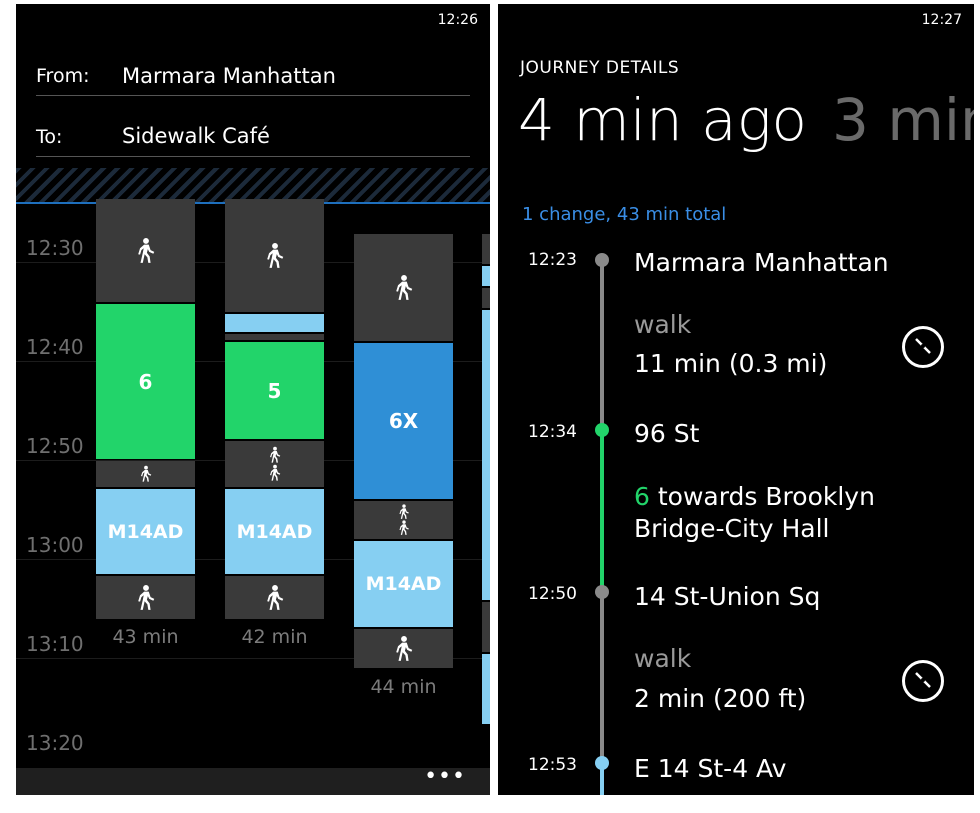 The image size is (980, 813). Describe the element at coordinates (49, 137) in the screenshot. I see `to-label: To:` at that location.